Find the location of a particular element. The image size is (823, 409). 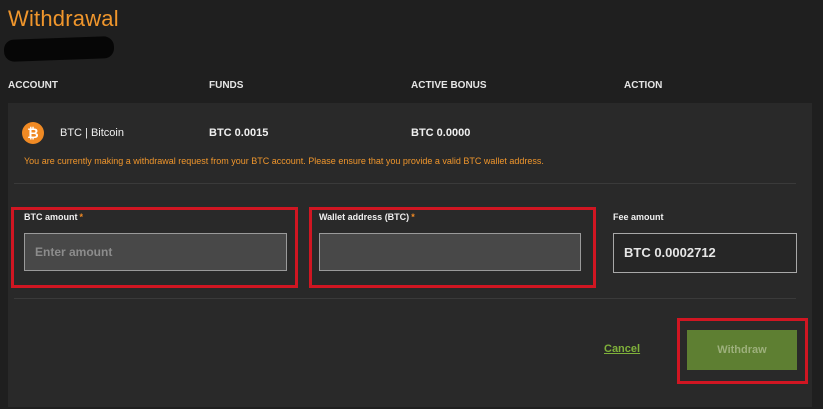

column-header-active-bonus: ACTIVE BONUS is located at coordinates (449, 85).